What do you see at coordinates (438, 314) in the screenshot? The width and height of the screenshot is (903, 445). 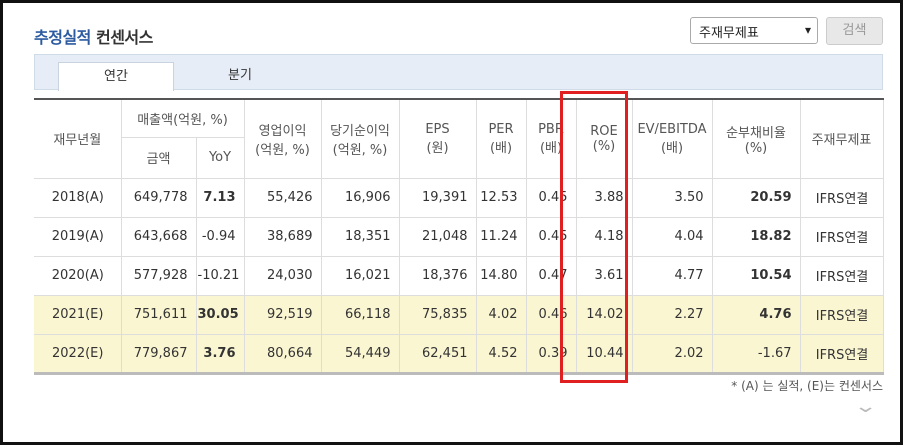 I see `cell-eps: 75,835` at bounding box center [438, 314].